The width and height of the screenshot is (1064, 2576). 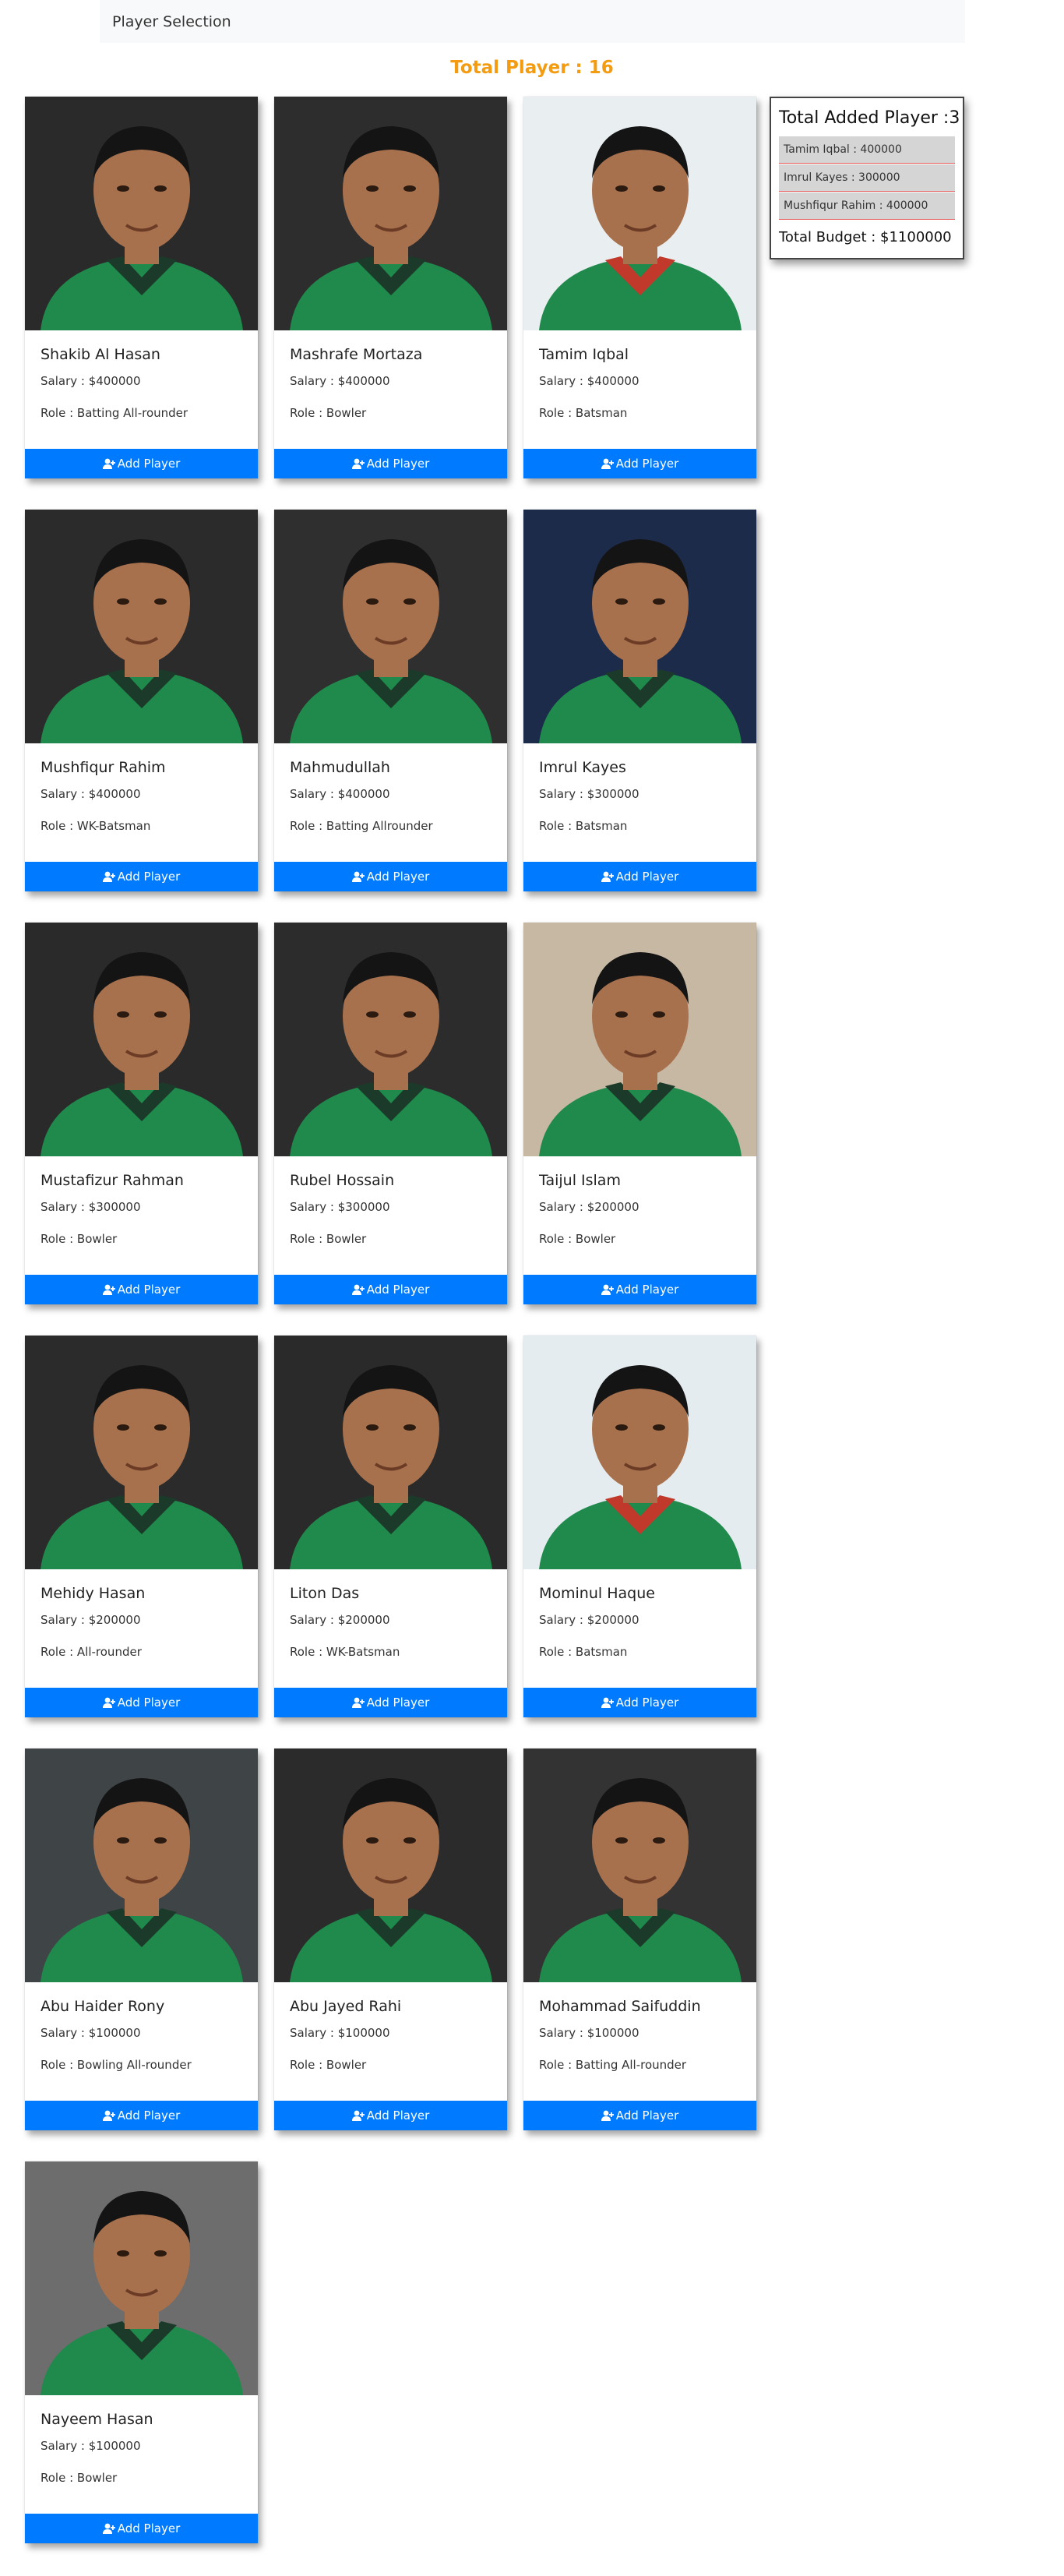 What do you see at coordinates (584, 354) in the screenshot?
I see `player-name: Tamim Iqbal` at bounding box center [584, 354].